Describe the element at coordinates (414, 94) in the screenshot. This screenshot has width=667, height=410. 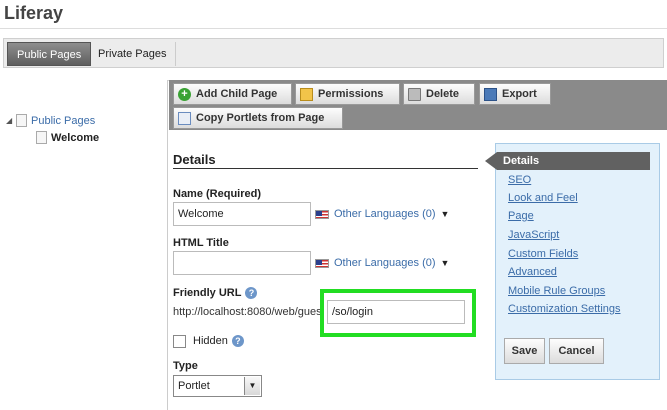
I see `trash-icon` at that location.